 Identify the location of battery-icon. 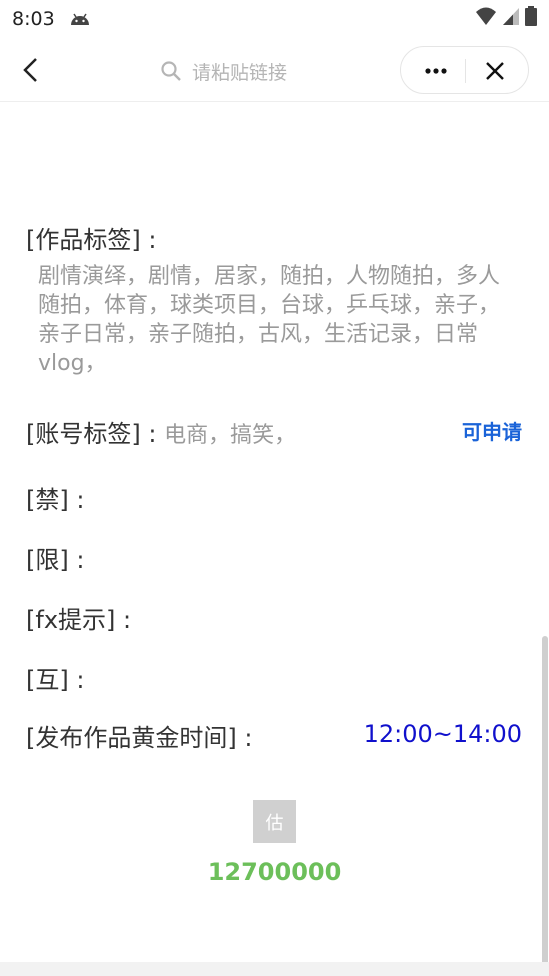
(531, 16).